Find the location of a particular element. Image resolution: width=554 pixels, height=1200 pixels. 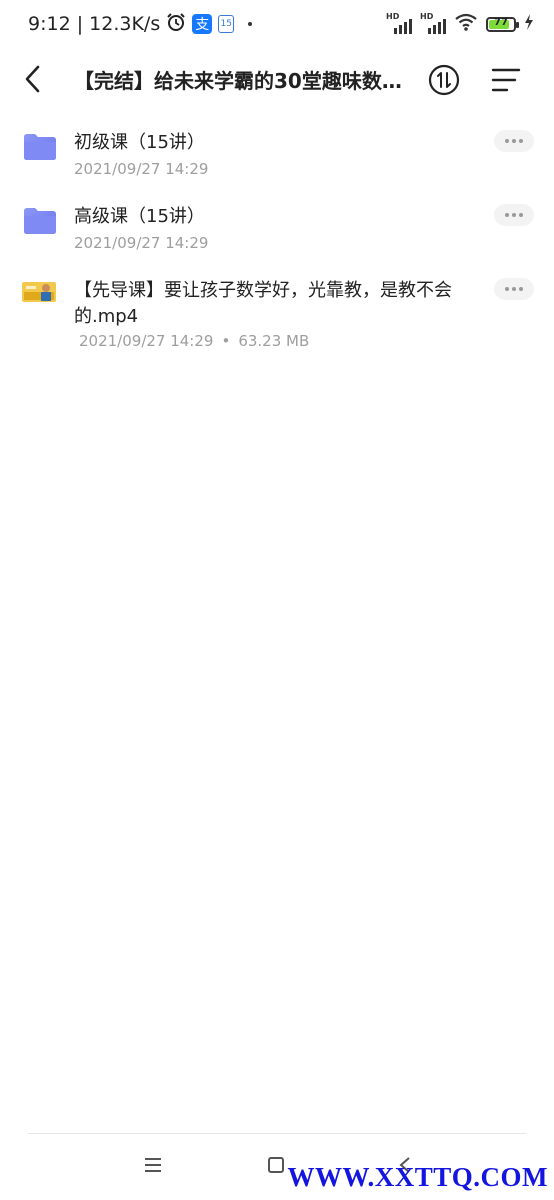

list-item: 初级课（15讲） 2021/09/27 14:29 is located at coordinates (277, 155).